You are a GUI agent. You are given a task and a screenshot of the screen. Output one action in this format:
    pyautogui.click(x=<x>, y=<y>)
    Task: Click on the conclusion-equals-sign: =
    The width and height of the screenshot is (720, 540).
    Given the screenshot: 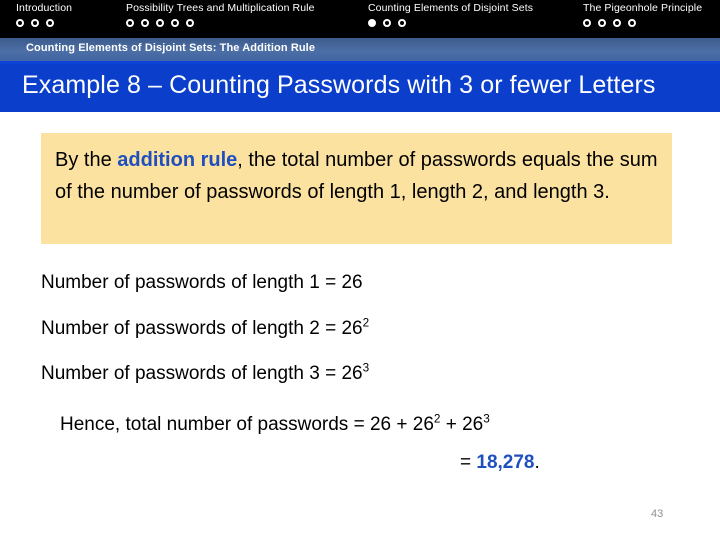 What is the action you would take?
    pyautogui.click(x=468, y=462)
    